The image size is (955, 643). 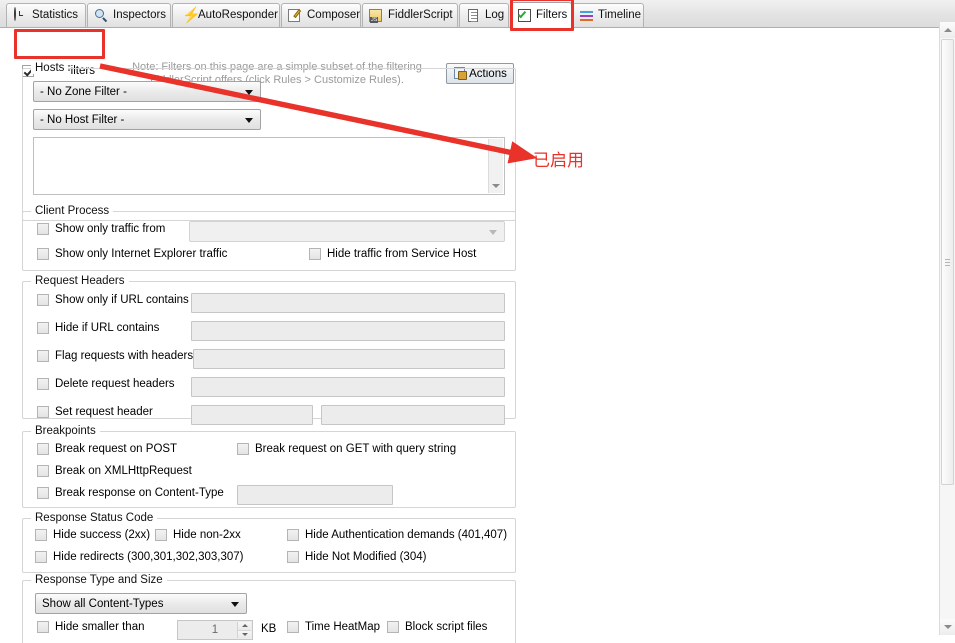 I want to click on content-types-value: Show all Content-Types, so click(x=103, y=603).